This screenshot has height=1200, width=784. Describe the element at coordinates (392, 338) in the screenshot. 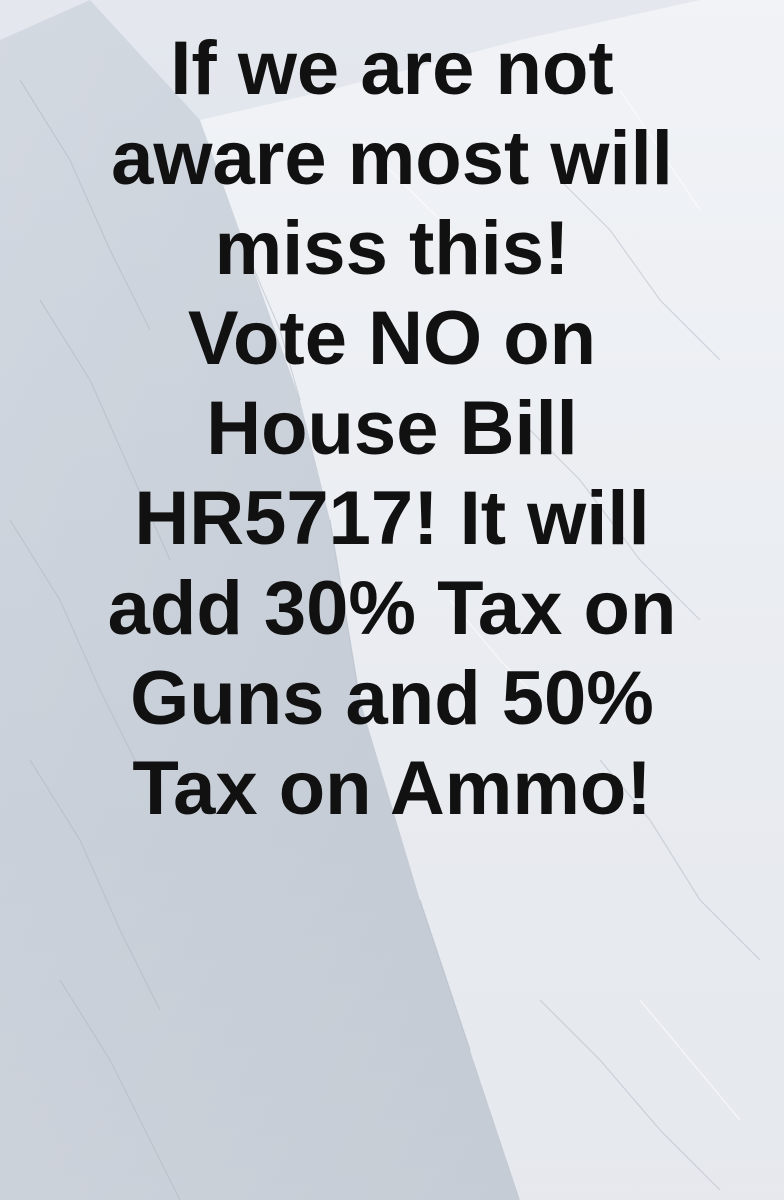

I see `headline-line-4: Vote NO on` at that location.